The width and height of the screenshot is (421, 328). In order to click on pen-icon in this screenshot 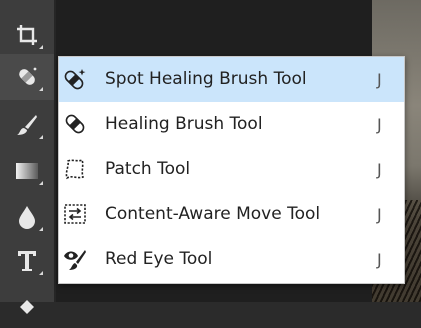, I will do `click(27, 307)`.